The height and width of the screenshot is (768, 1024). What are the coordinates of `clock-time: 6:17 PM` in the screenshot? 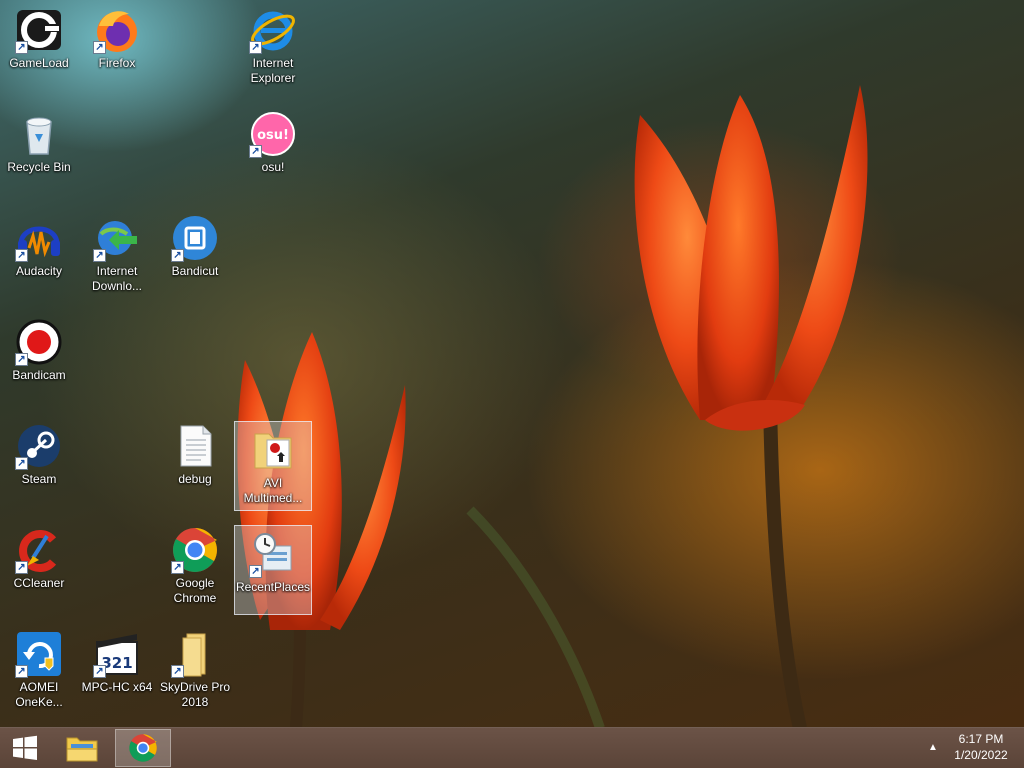 It's located at (981, 739).